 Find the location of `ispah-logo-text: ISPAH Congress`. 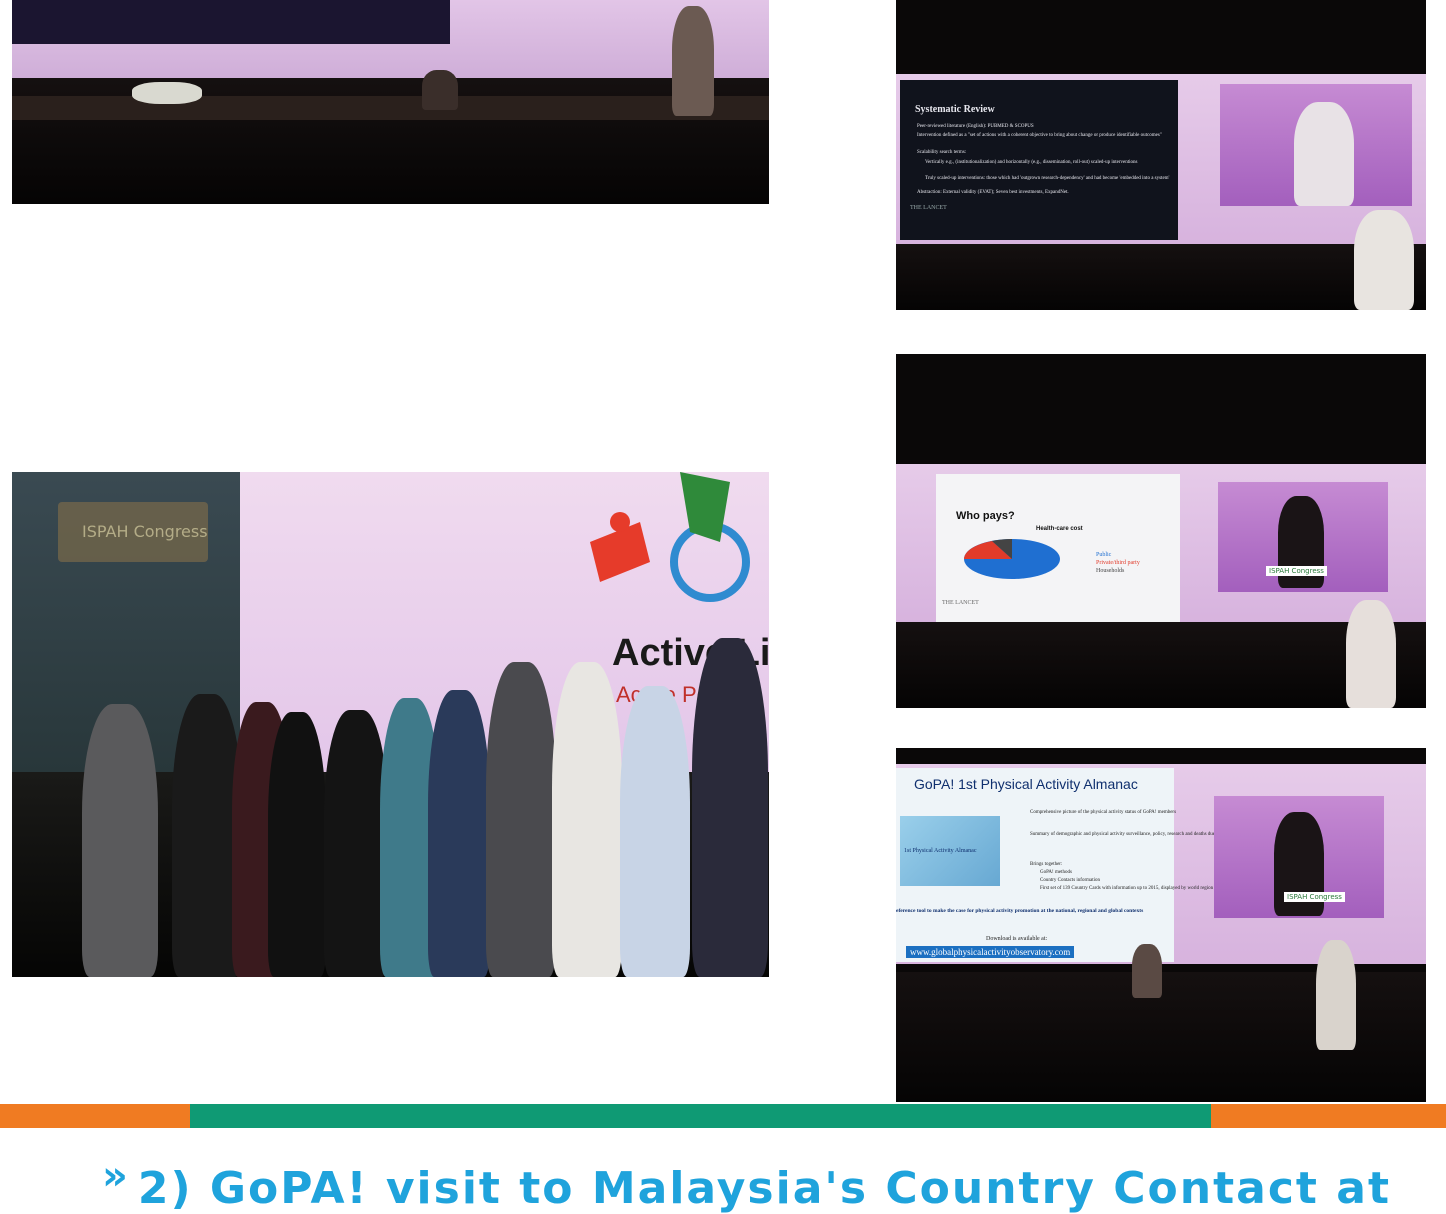

ispah-logo-text: ISPAH Congress is located at coordinates (145, 531).